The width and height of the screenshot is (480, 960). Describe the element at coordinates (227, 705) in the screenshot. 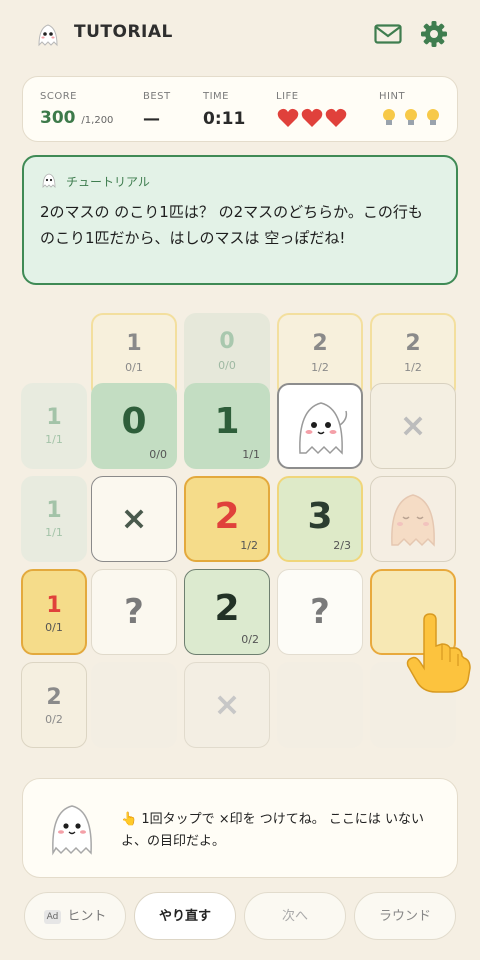

I see `grid-cell-r4c2: ×` at that location.